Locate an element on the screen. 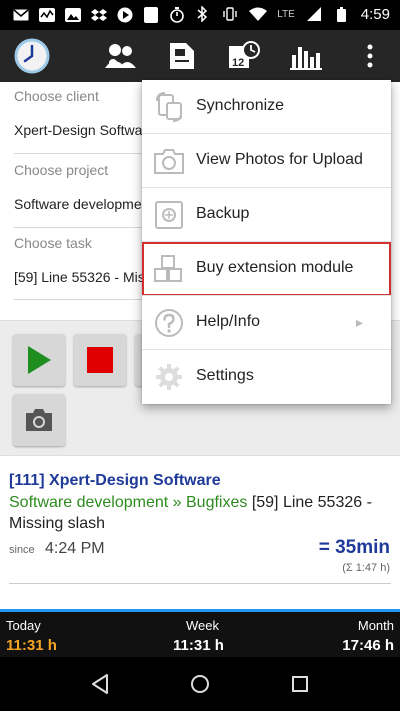 The height and width of the screenshot is (711, 400). clock: 4:59 is located at coordinates (375, 14).